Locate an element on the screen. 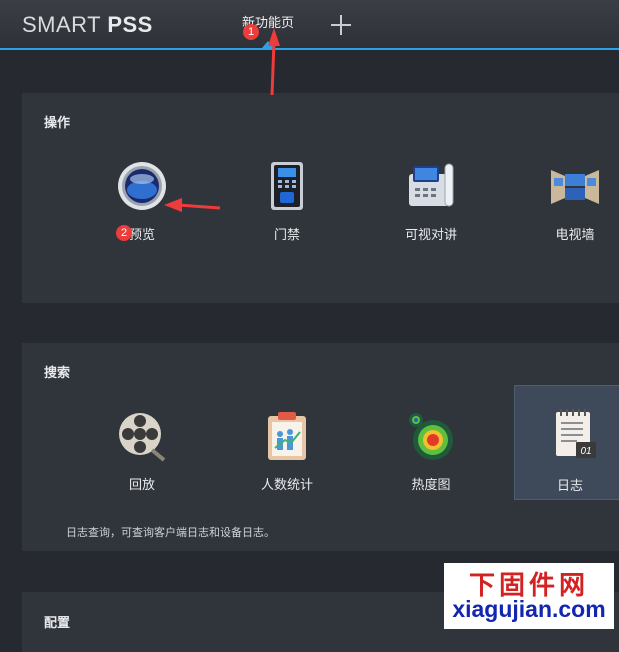  tile-label: 回放 is located at coordinates (141, 485).